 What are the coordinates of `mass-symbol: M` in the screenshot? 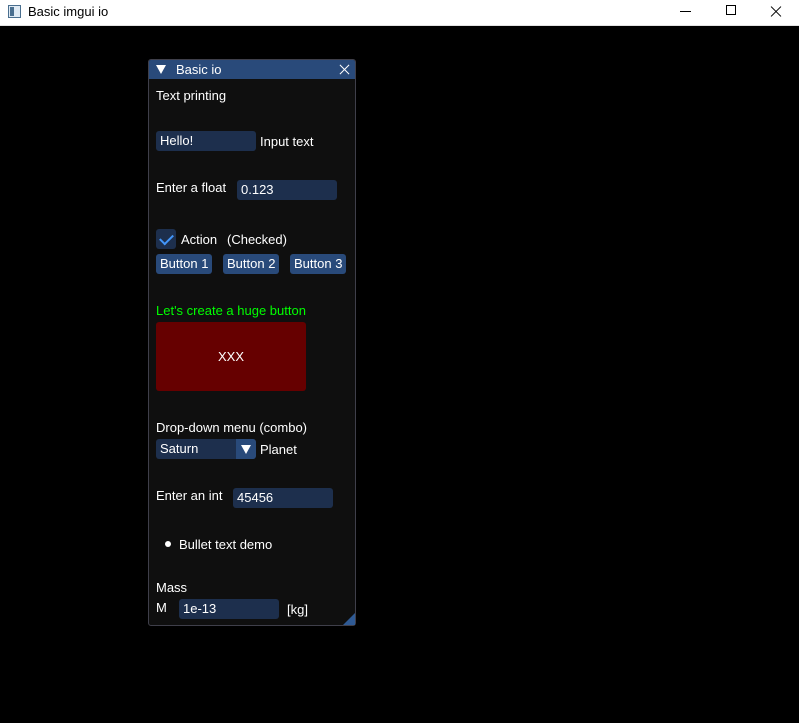 It's located at (161, 607).